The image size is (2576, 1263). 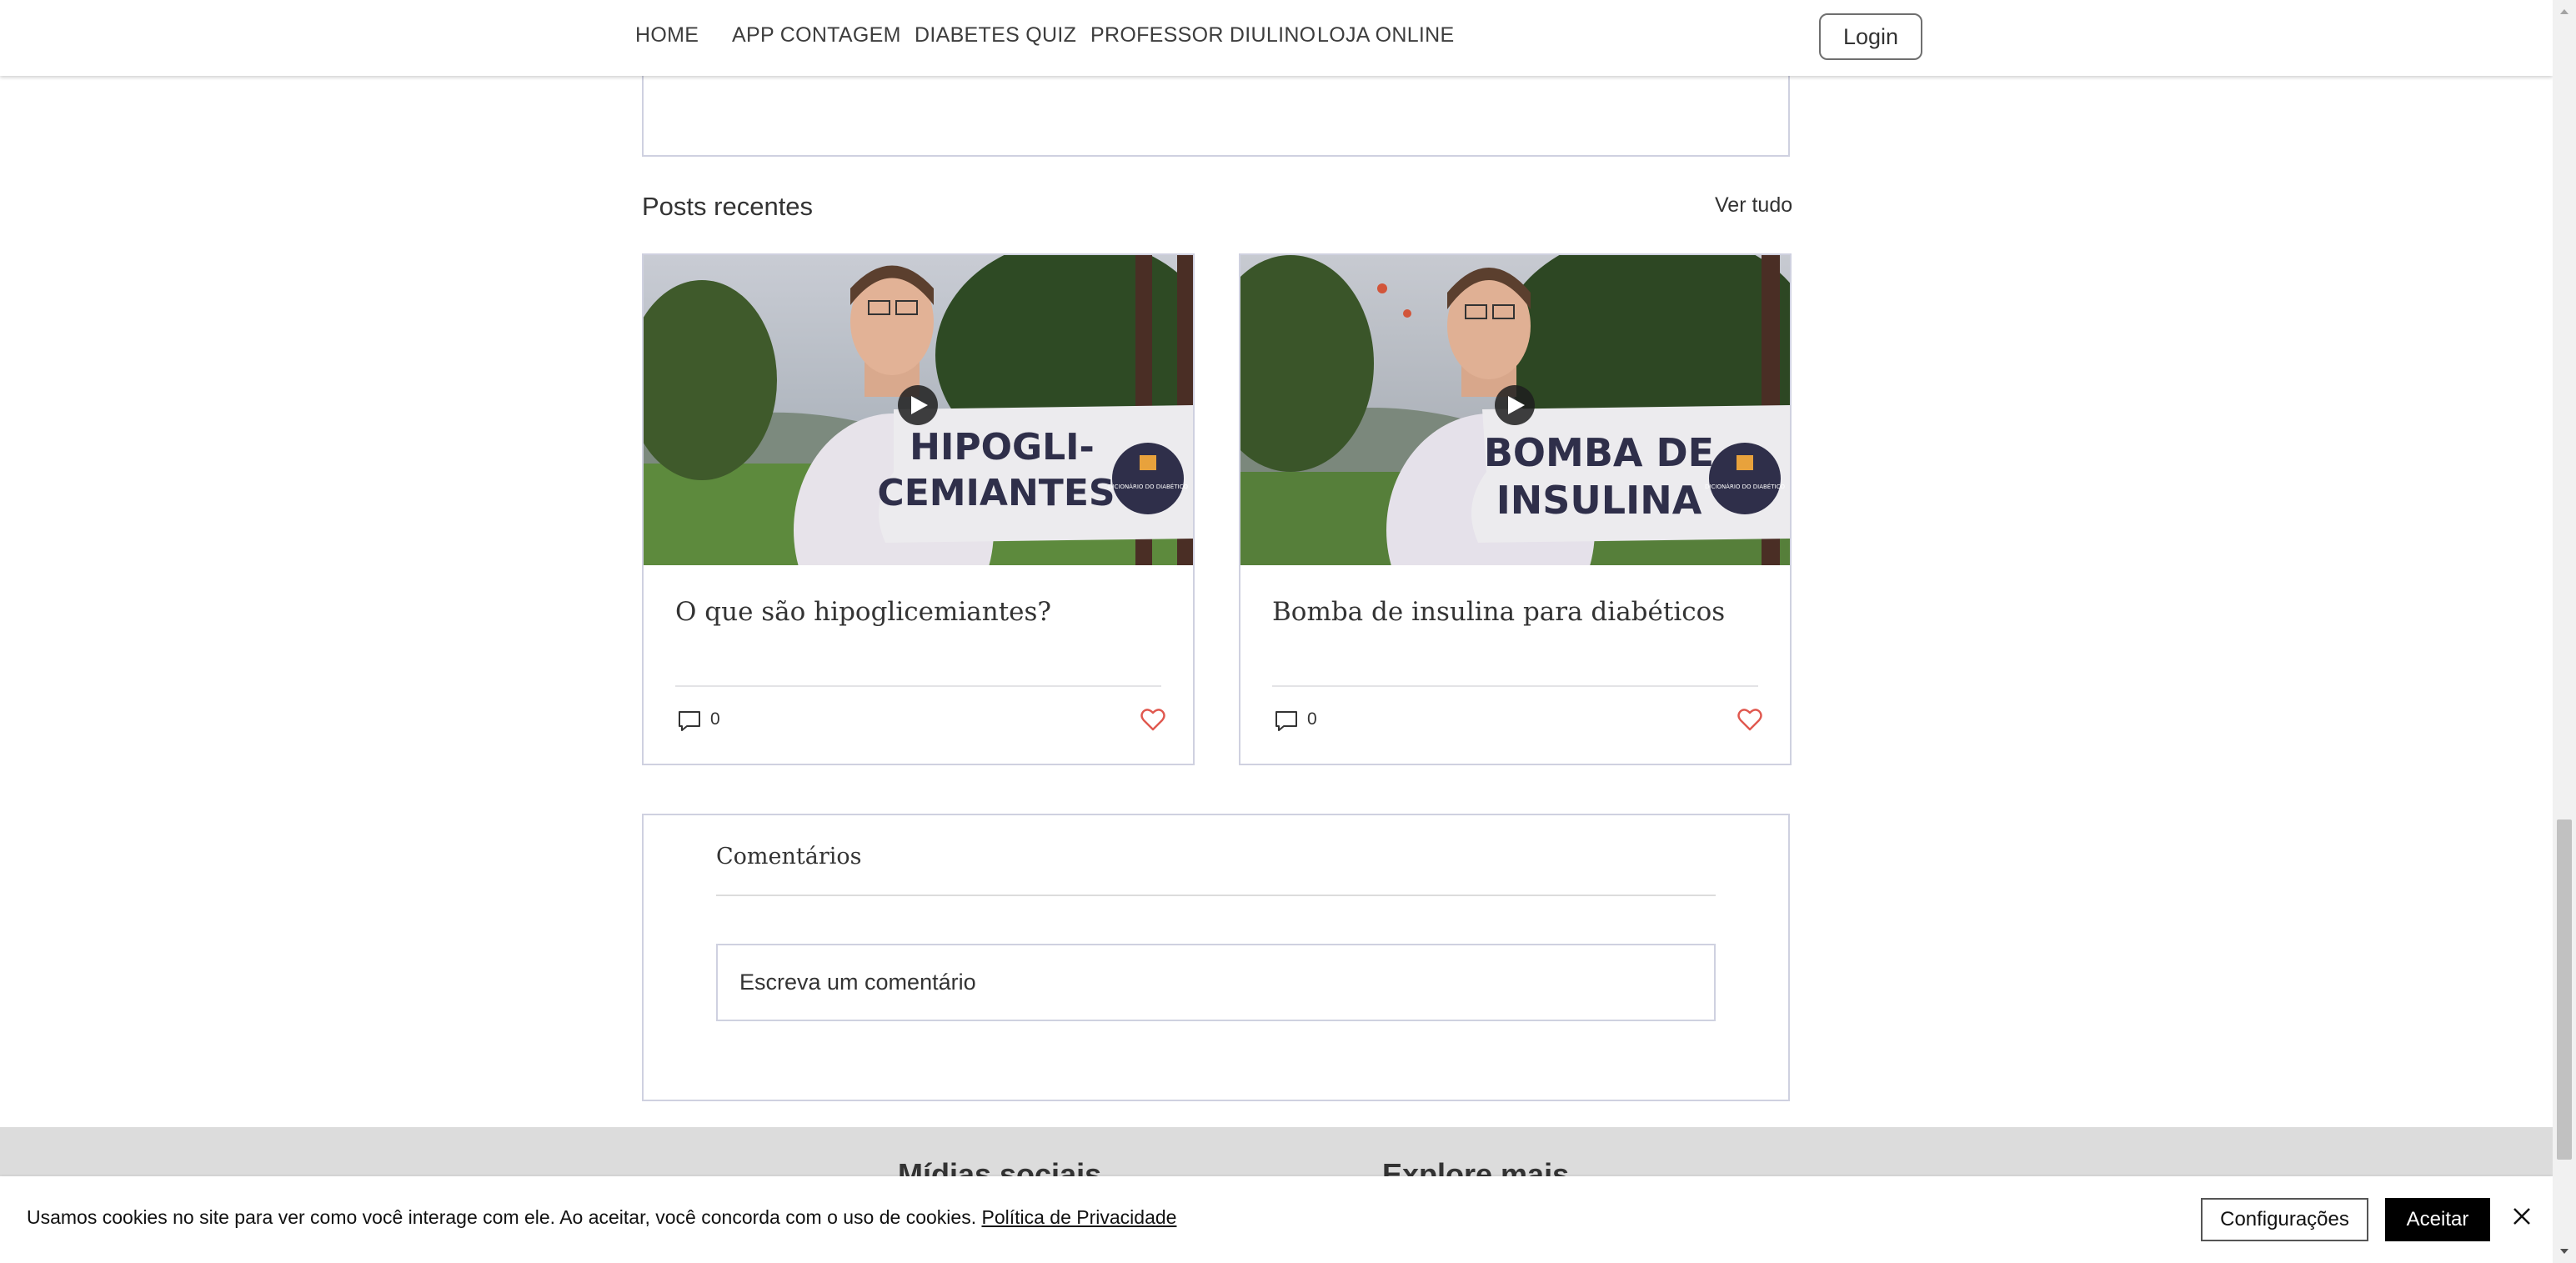 What do you see at coordinates (1203, 35) in the screenshot?
I see `nav-professor-diulino: PROFESSOR DIULINO` at bounding box center [1203, 35].